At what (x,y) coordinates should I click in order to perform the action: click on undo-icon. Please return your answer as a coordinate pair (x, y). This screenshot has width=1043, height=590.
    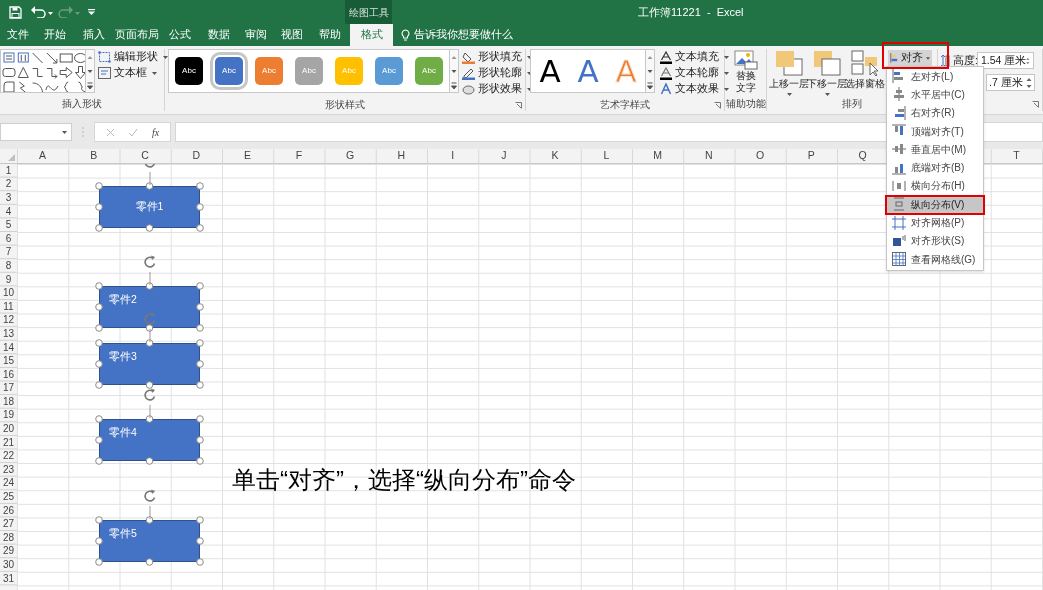
    Looking at the image, I should click on (42, 12).